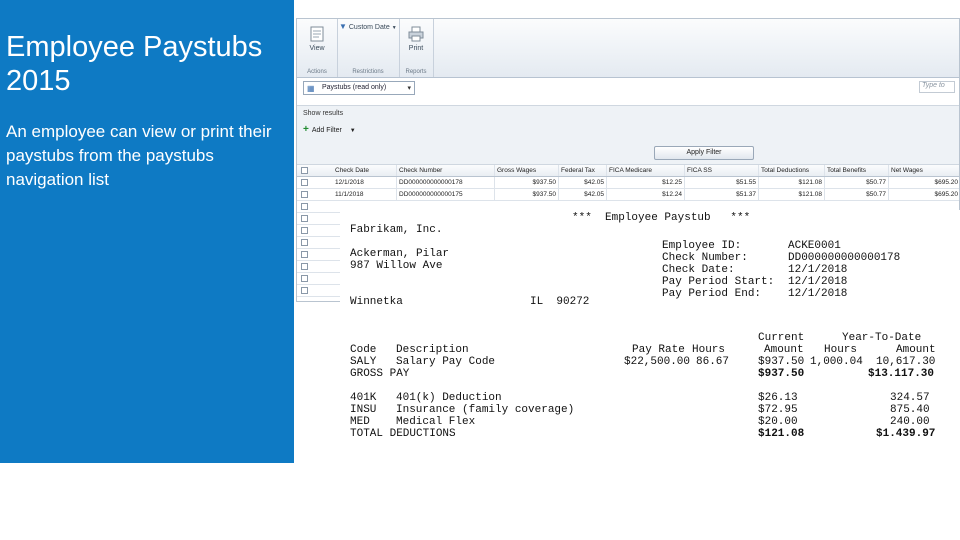  I want to click on table-cell: $12.25, so click(646, 182).